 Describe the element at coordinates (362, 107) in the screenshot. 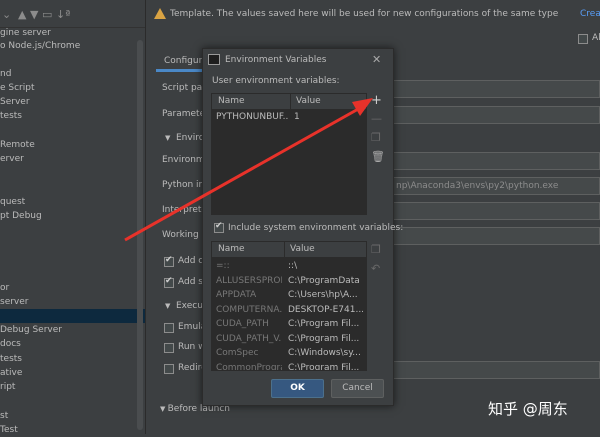

I see `arrow-head` at that location.